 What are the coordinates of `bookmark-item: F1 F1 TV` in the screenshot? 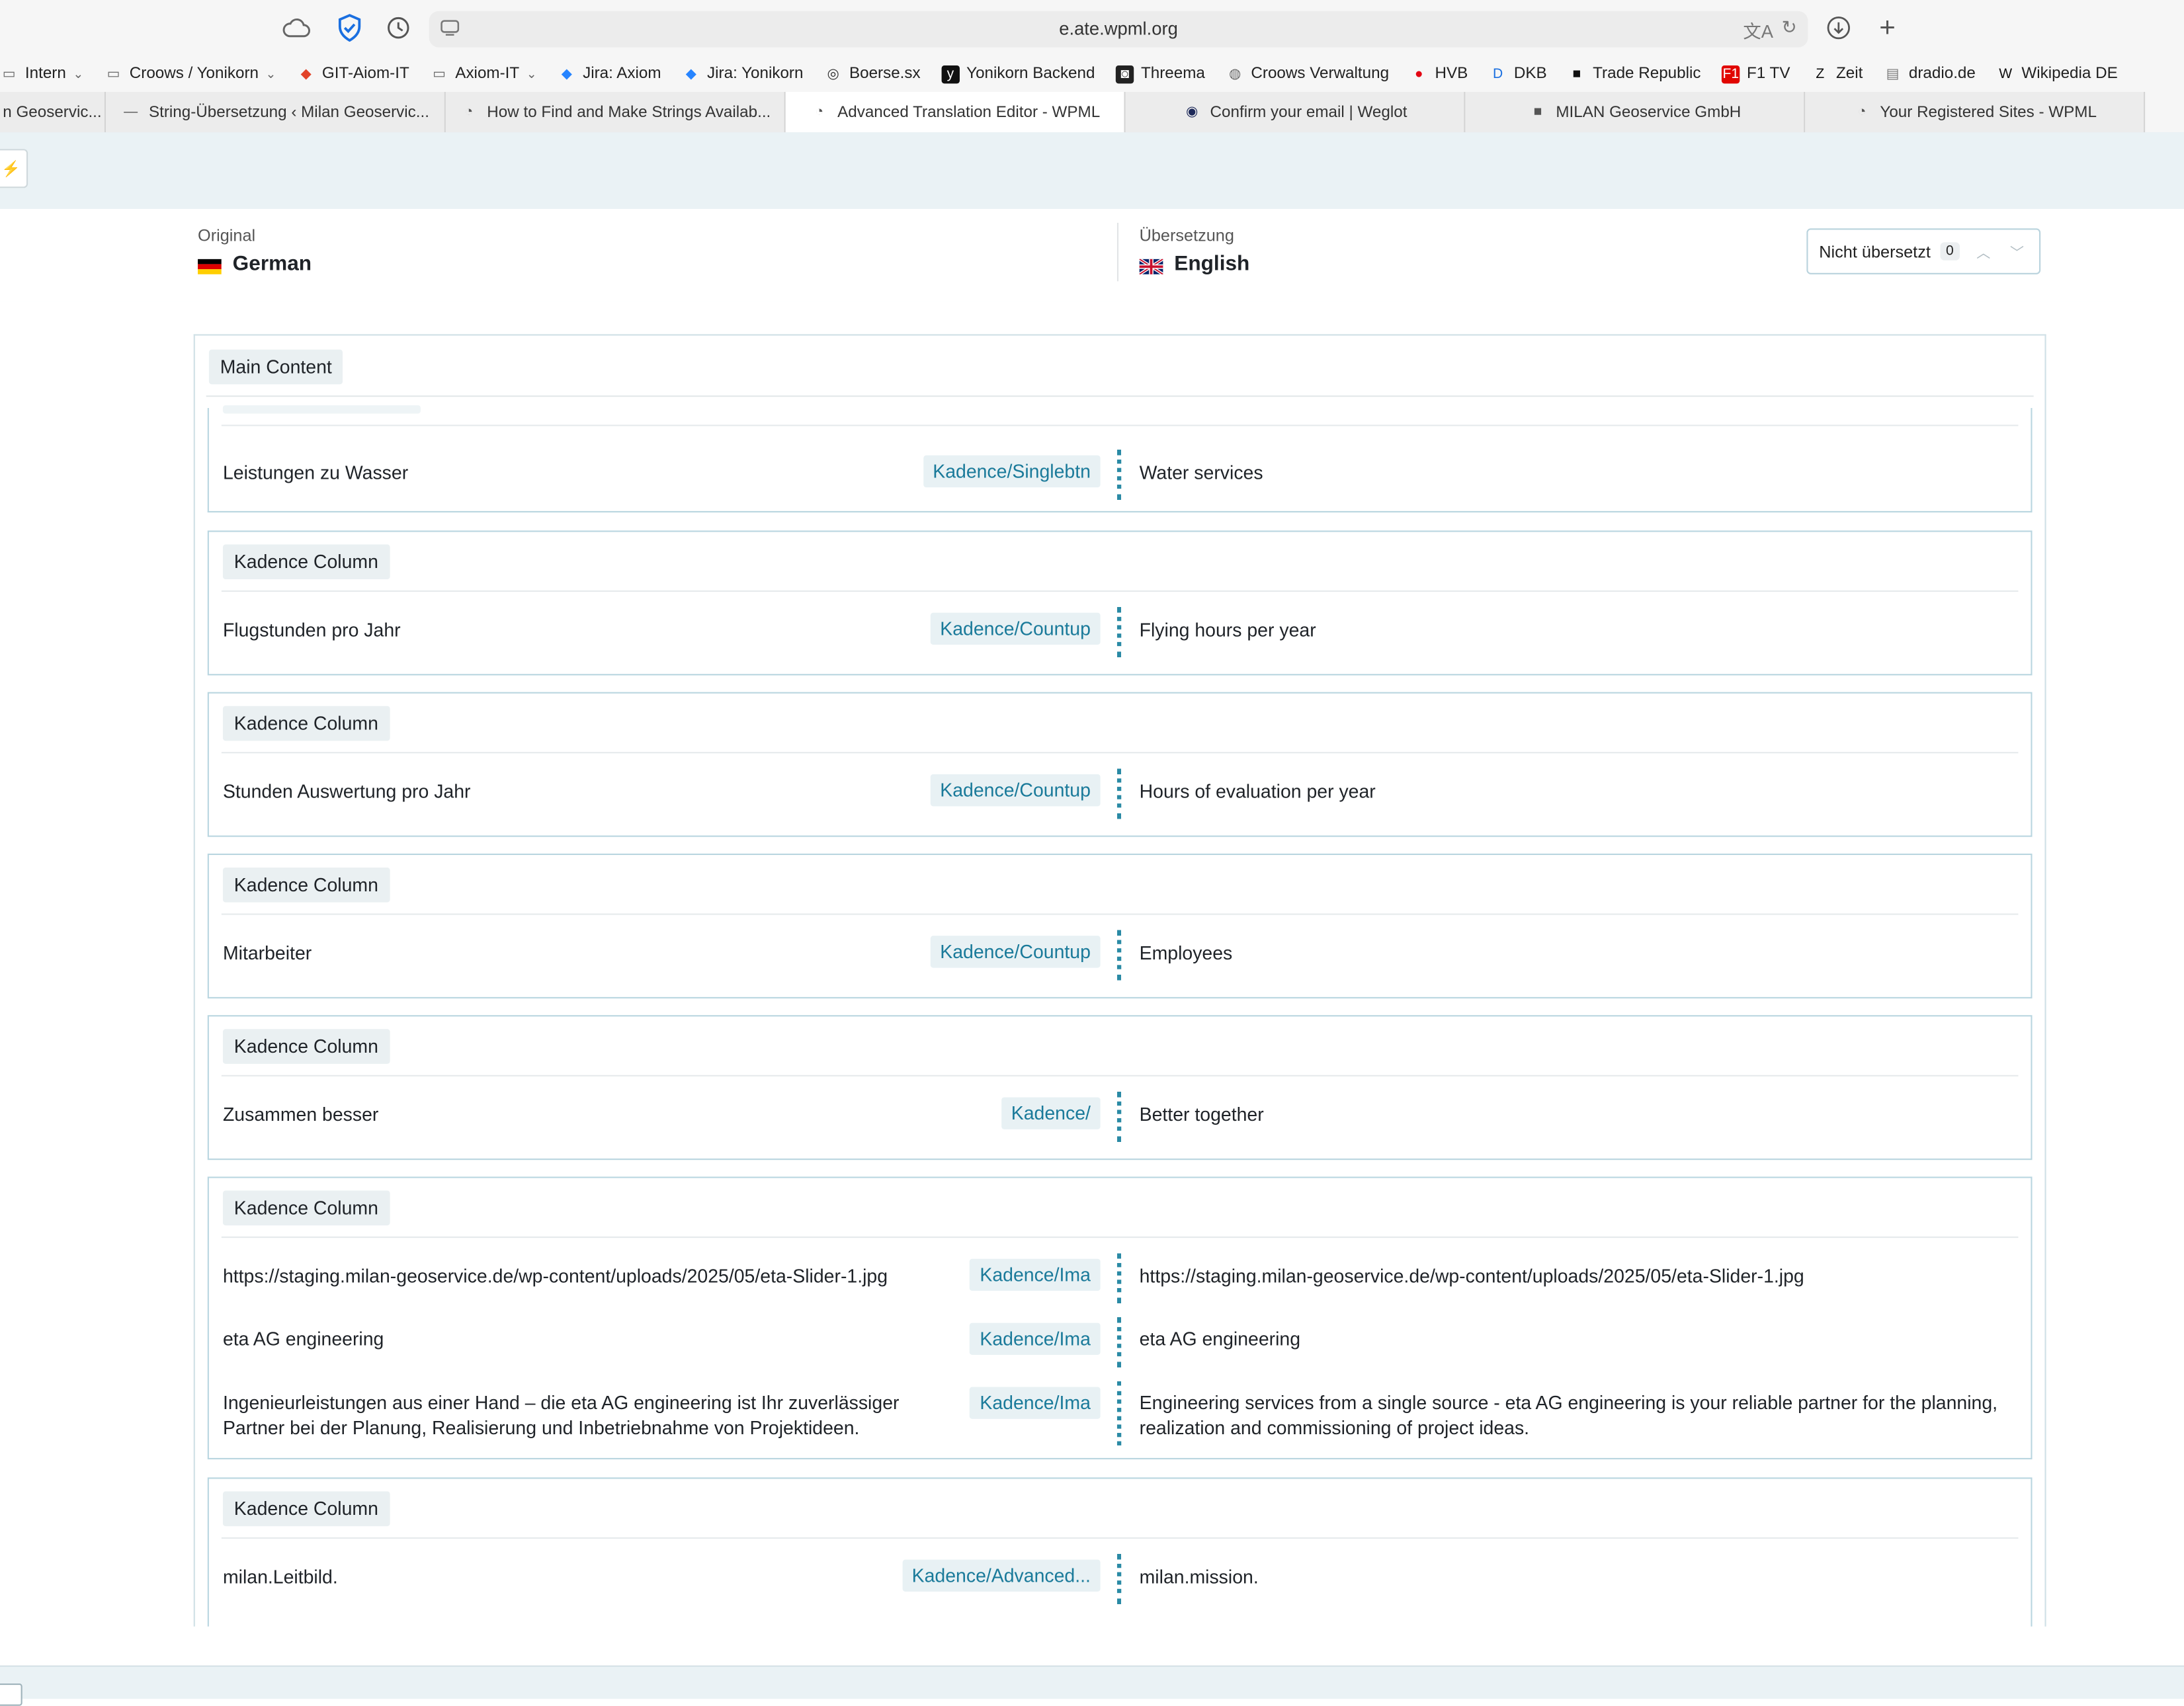 It's located at (1762, 73).